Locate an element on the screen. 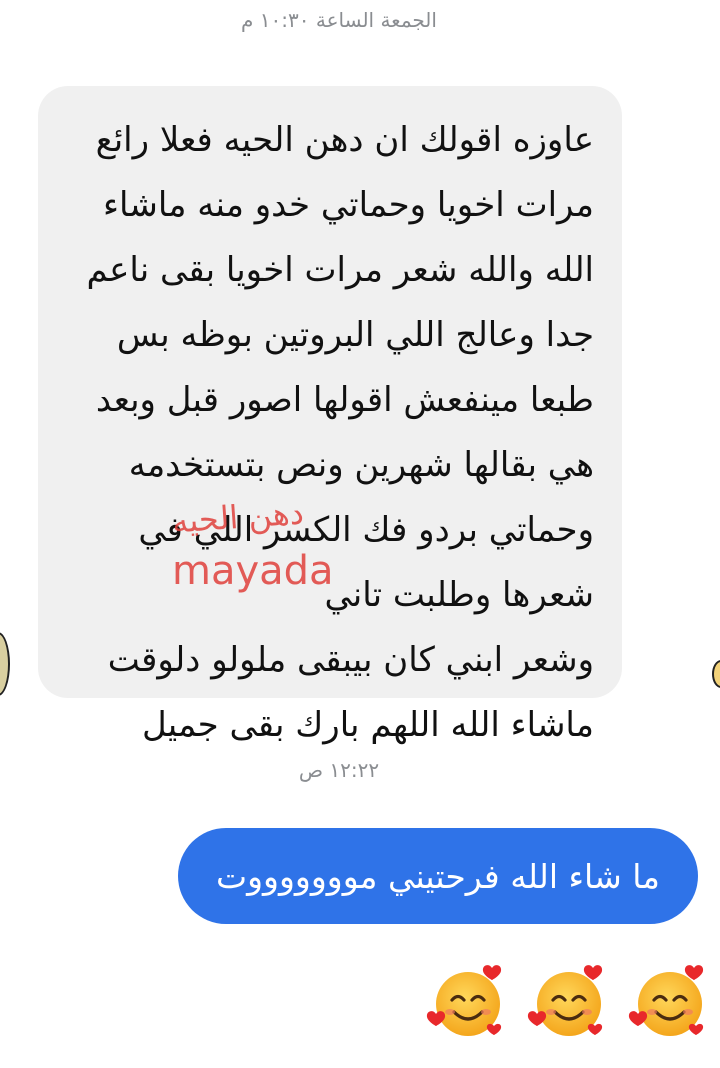 The height and width of the screenshot is (1068, 720). message-line: مرات اخويا وحماتي خدو منه ماشاء is located at coordinates (348, 205).